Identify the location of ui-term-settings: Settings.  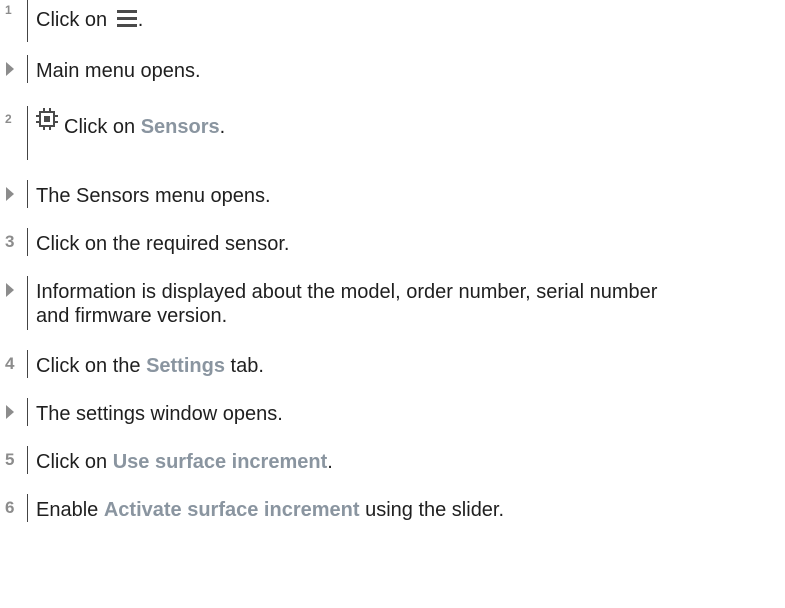
(185, 366).